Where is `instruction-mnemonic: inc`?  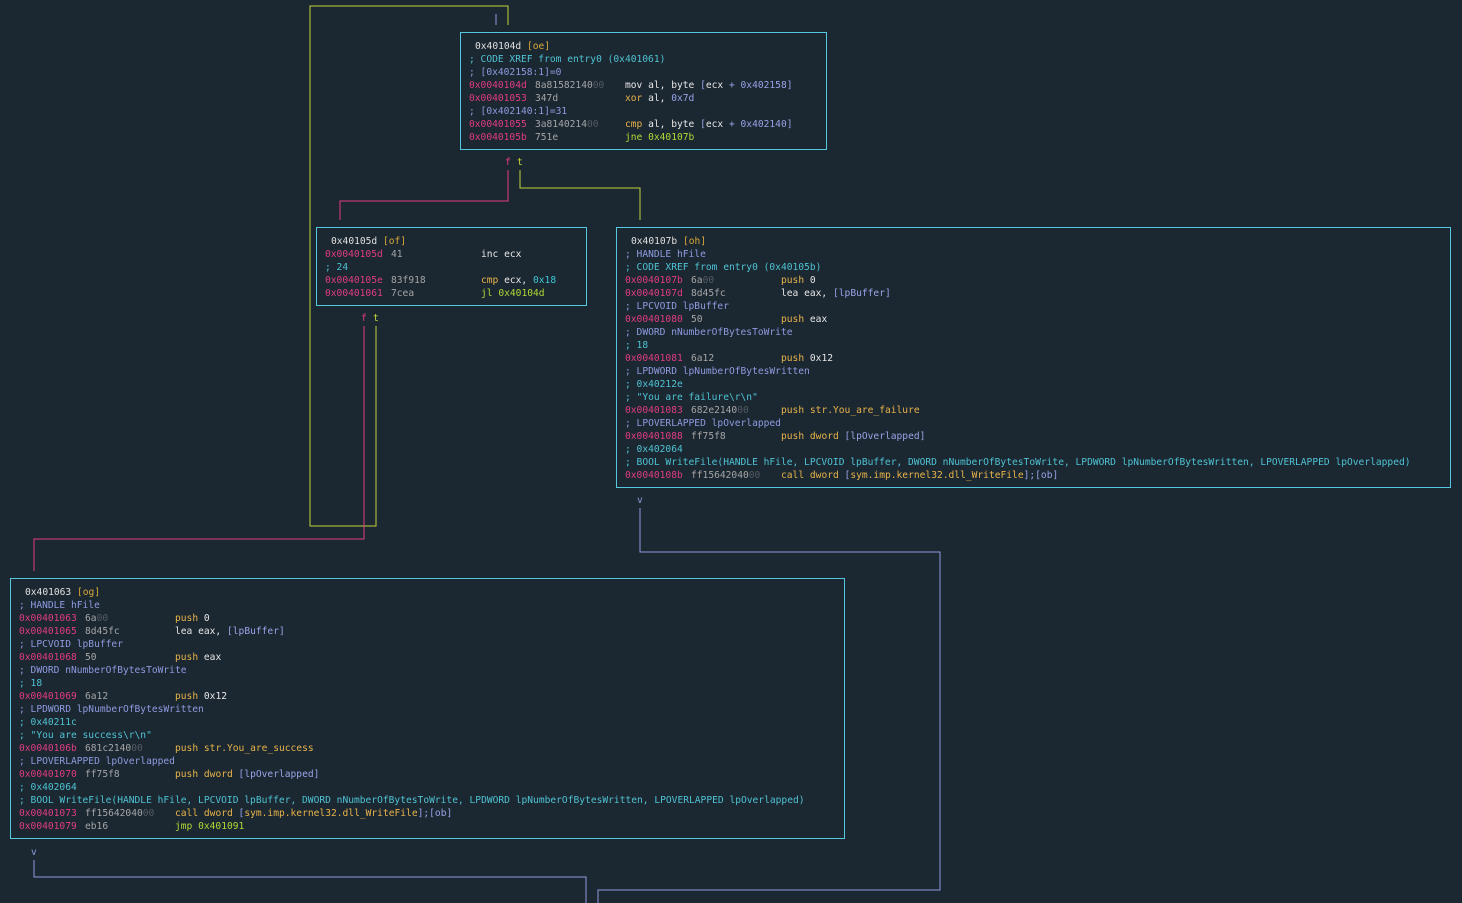 instruction-mnemonic: inc is located at coordinates (490, 254).